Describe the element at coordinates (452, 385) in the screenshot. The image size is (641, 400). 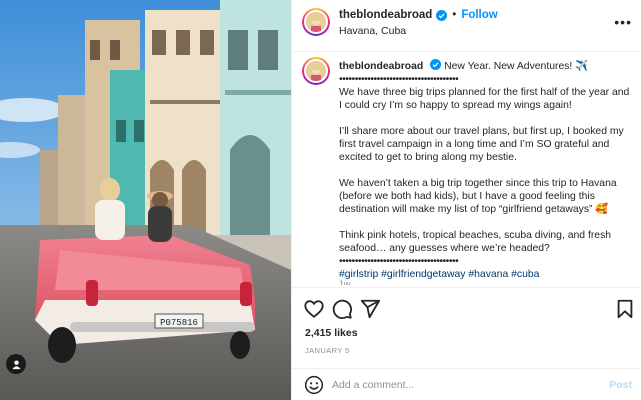
I see `comment-input` at that location.